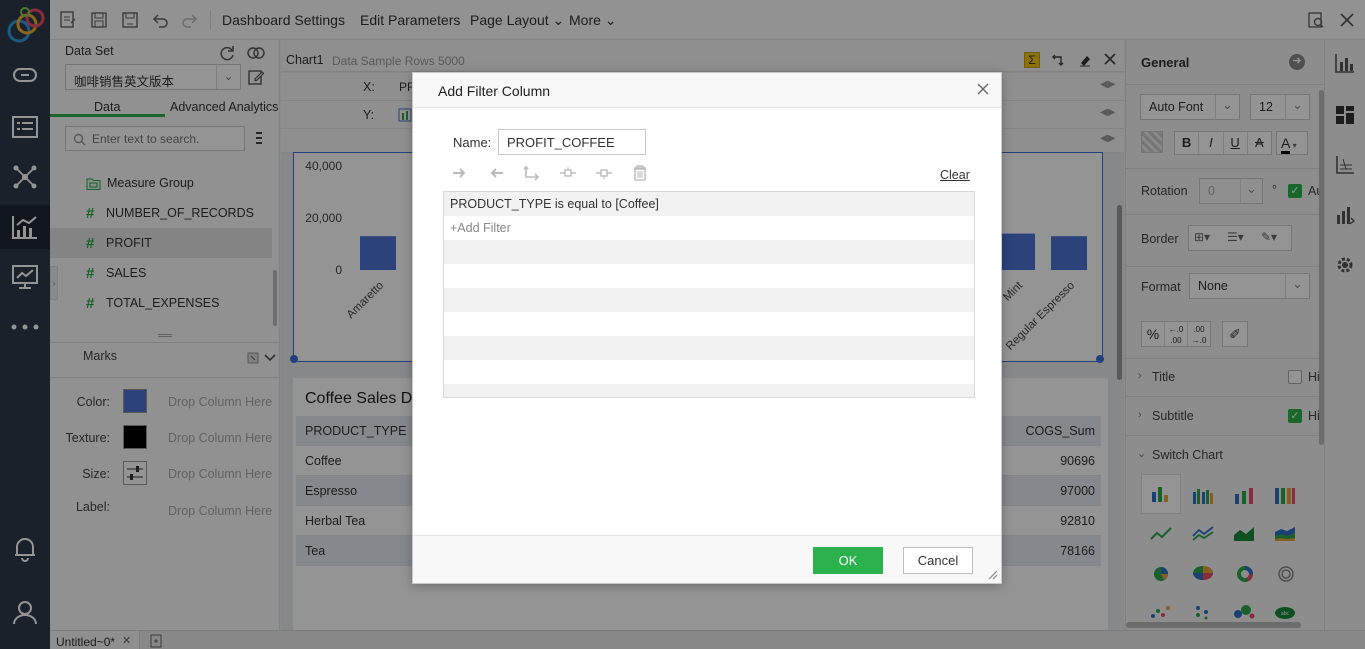 This screenshot has height=649, width=1365. Describe the element at coordinates (640, 173) in the screenshot. I see `delete-icon` at that location.